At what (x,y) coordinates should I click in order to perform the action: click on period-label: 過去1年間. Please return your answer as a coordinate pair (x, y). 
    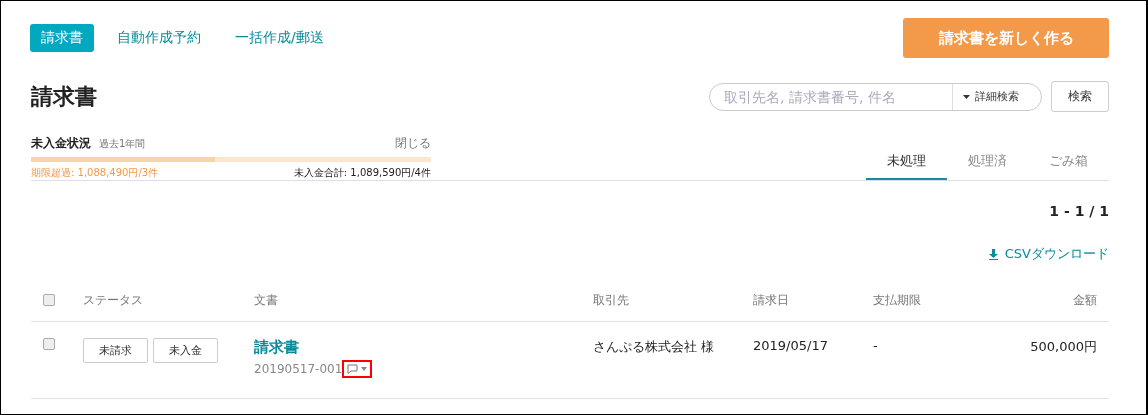
    Looking at the image, I should click on (122, 143).